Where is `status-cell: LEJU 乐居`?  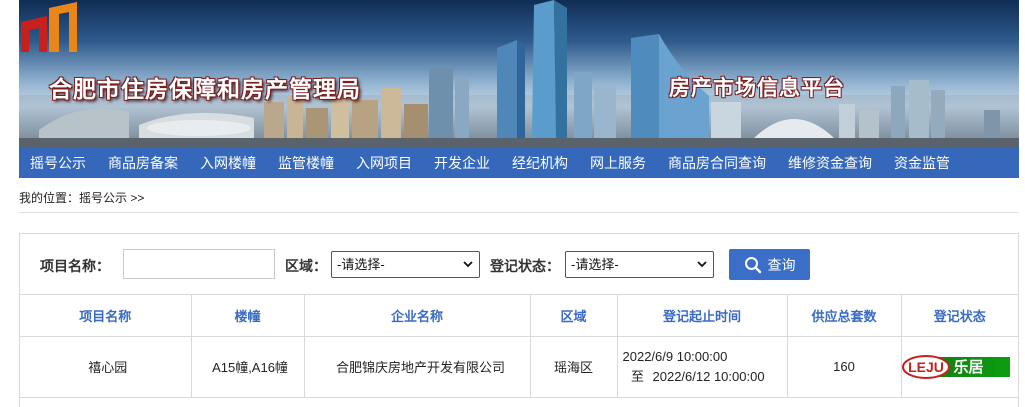 status-cell: LEJU 乐居 is located at coordinates (959, 367).